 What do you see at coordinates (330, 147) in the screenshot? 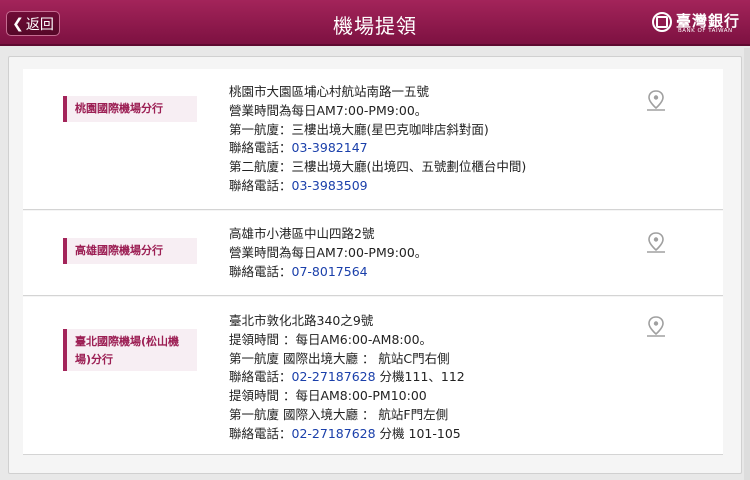
I see `phone-link: 03-3982147` at bounding box center [330, 147].